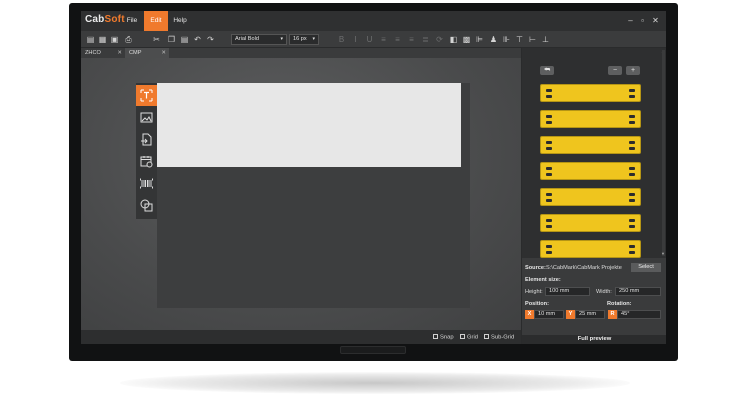  I want to click on rotation-axis-badge: R, so click(612, 314).